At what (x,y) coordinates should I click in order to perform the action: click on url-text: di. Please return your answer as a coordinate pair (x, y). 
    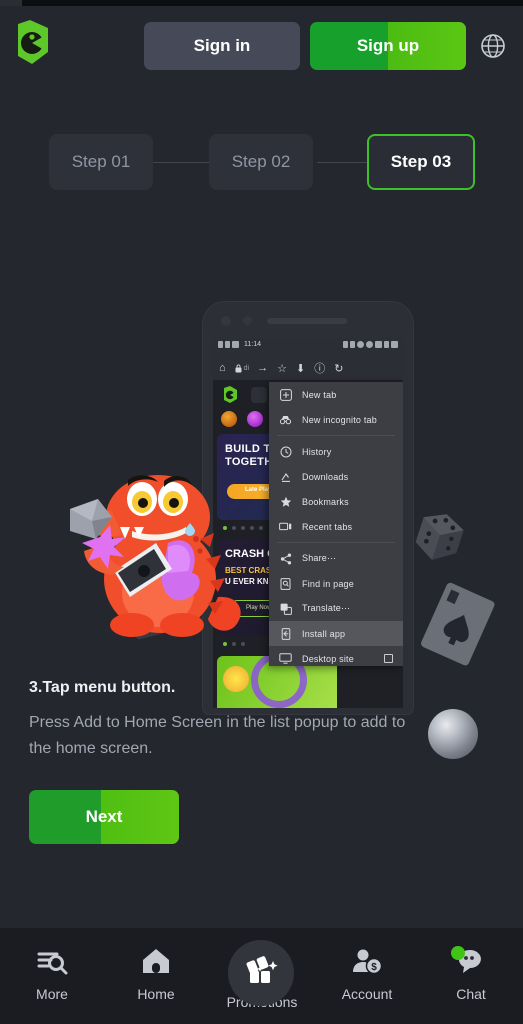
    Looking at the image, I should click on (246, 368).